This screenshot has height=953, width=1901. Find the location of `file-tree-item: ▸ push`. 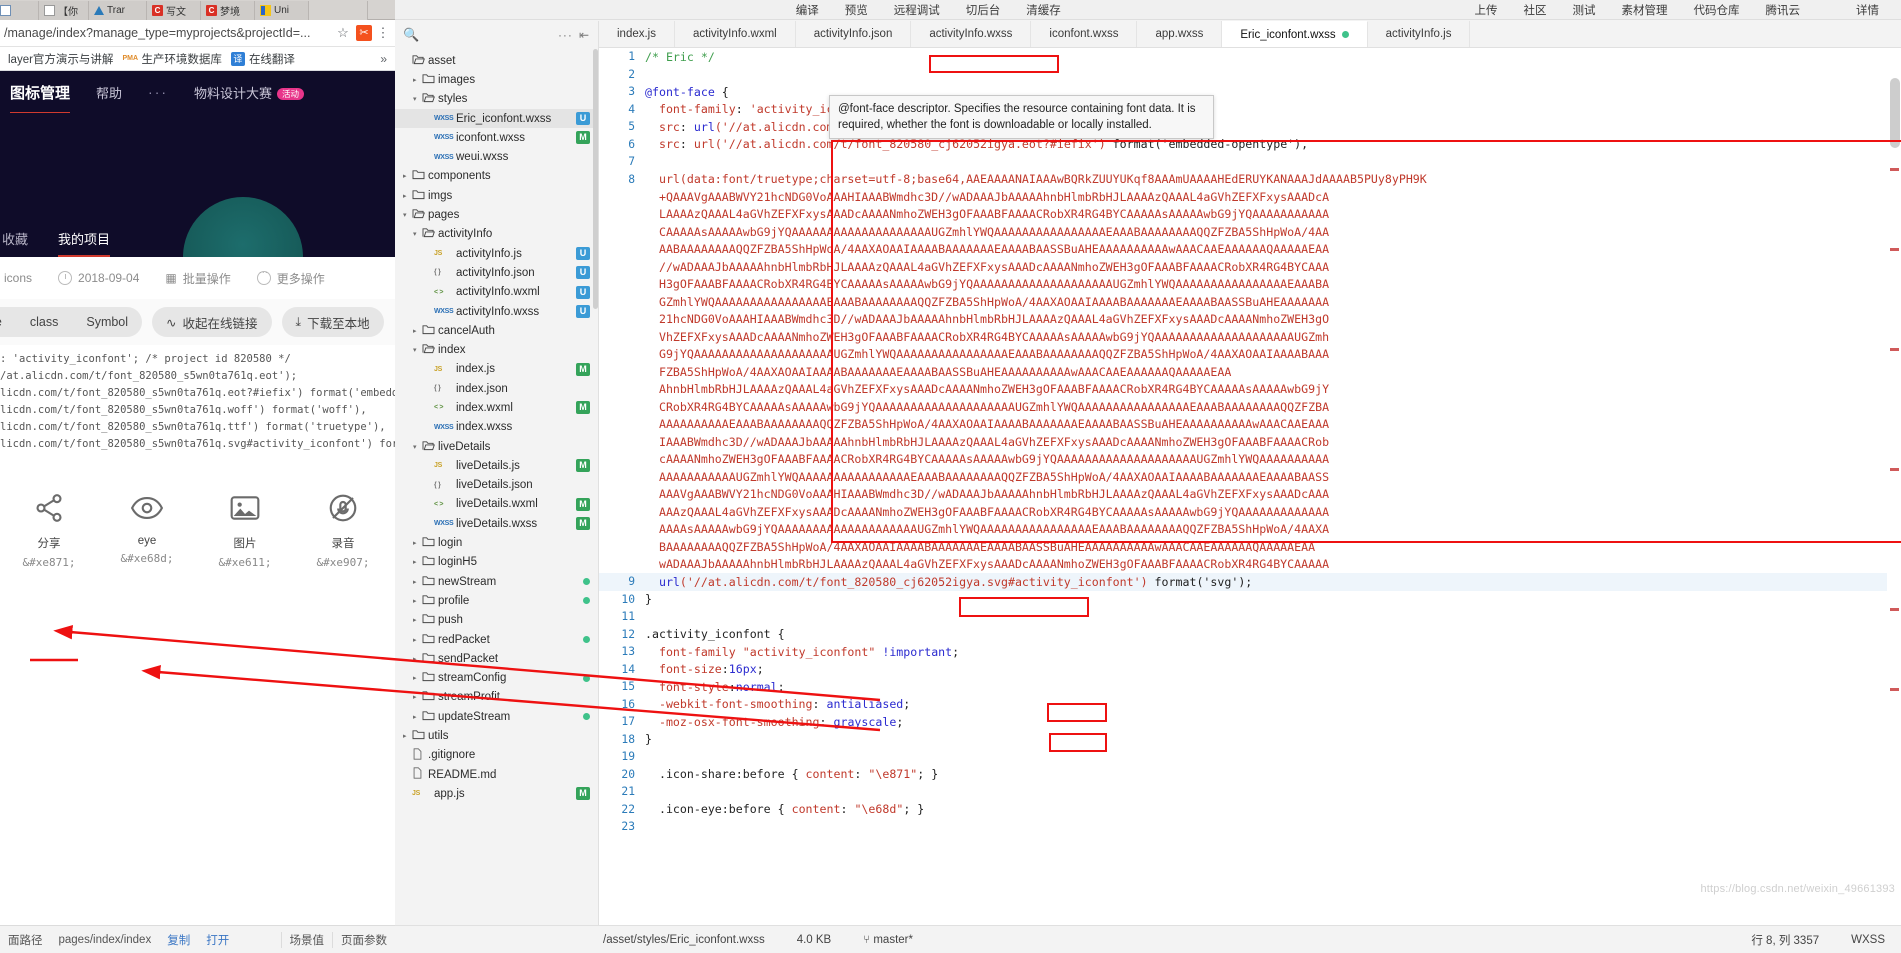

file-tree-item: ▸ push is located at coordinates (496, 620).